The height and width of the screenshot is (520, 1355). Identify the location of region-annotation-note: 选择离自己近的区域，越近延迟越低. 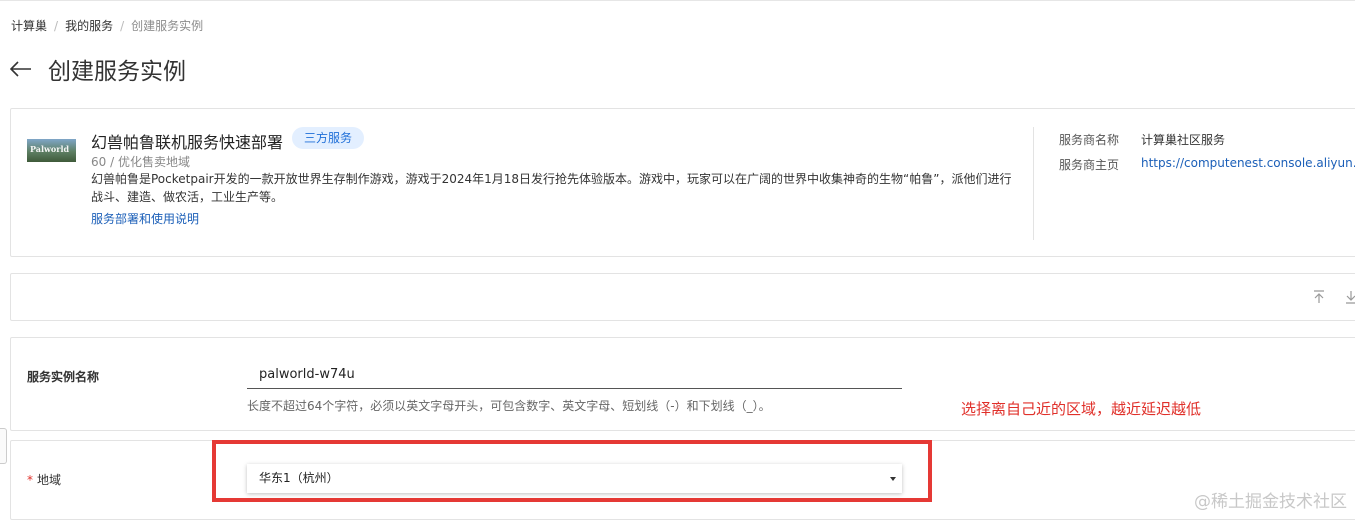
(1081, 409).